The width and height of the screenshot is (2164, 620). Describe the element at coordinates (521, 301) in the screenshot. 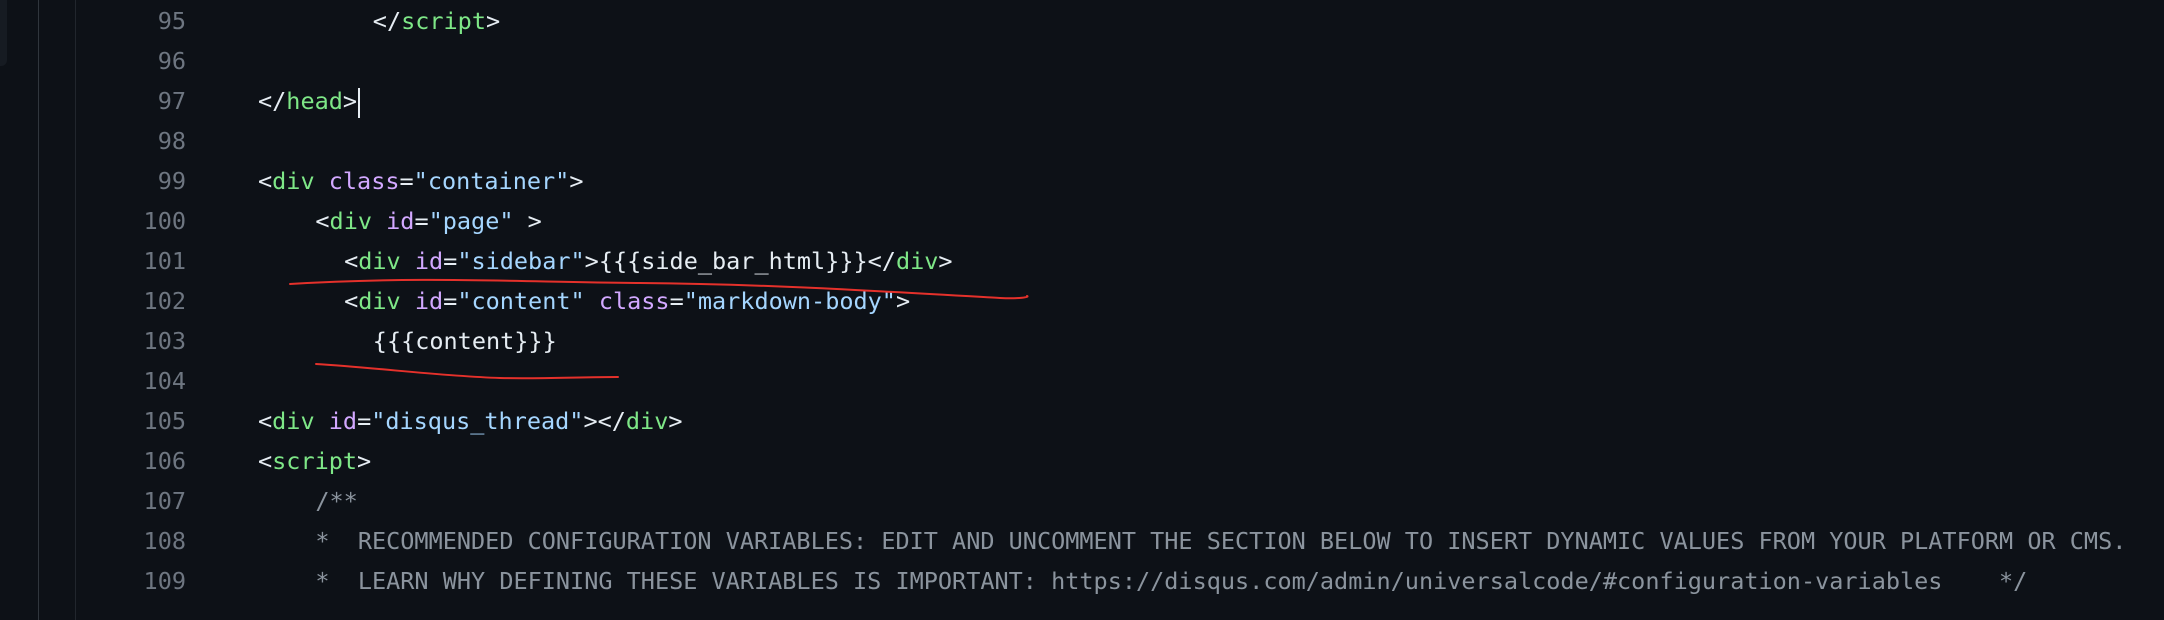

I see `token-str: "content"` at that location.